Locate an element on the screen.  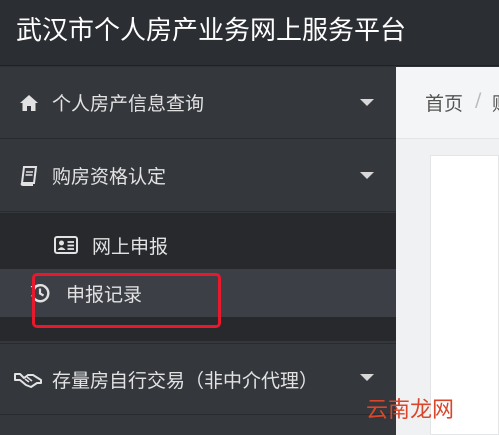
sidebar-item-label: 购房资格认定 is located at coordinates (109, 177).